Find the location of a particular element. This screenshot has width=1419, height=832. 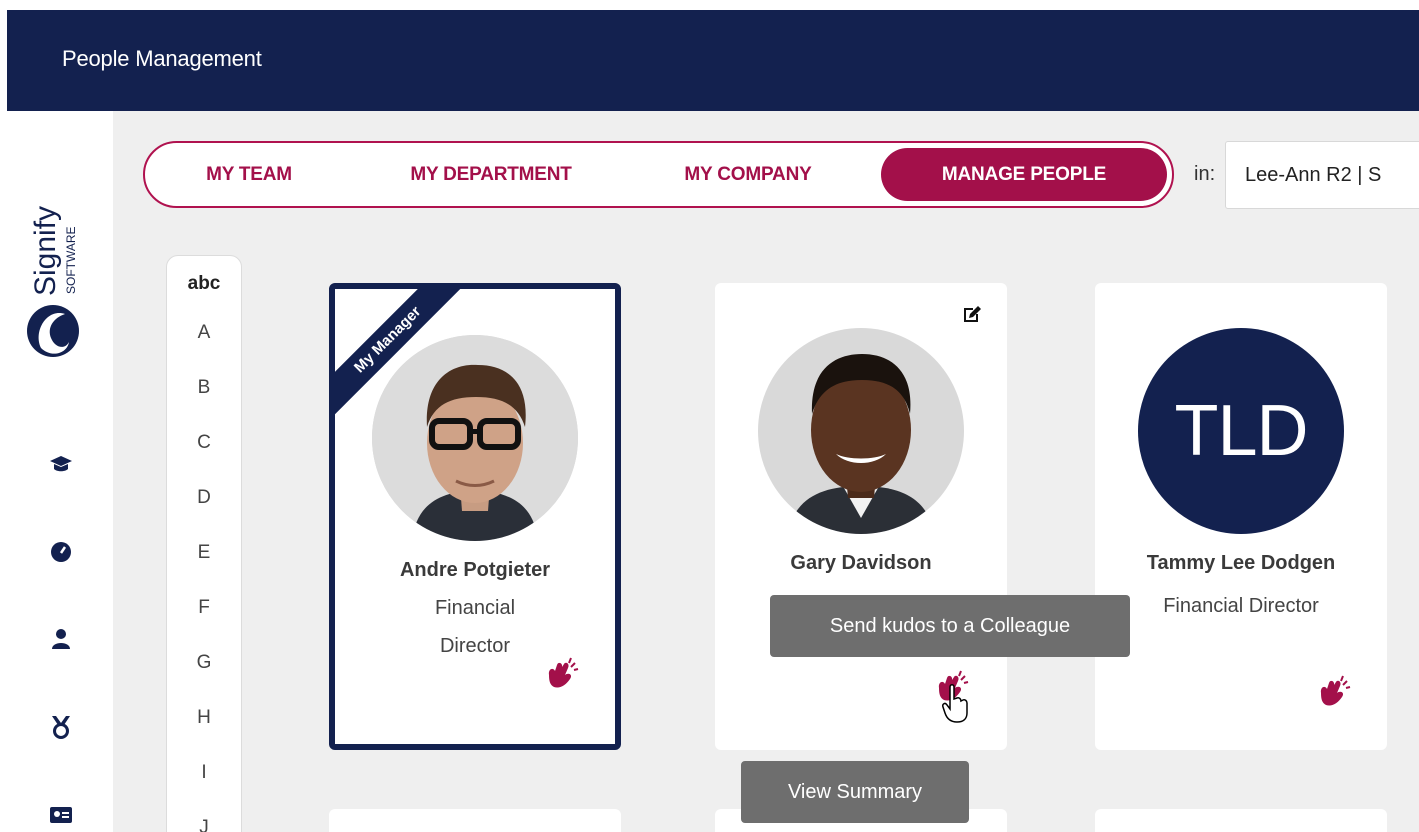

kudos-tooltip: Send kudos to a Colleague is located at coordinates (950, 626).